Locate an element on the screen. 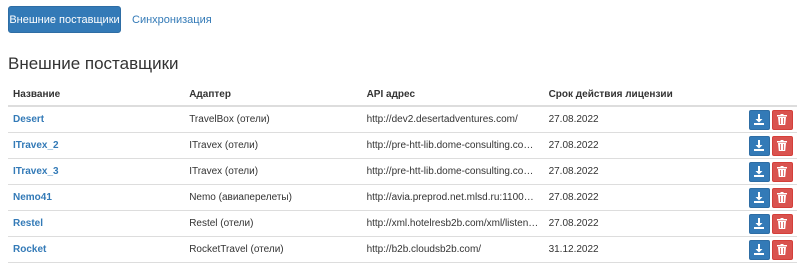 The image size is (800, 268). adapter-cell: TravelBox (отели) is located at coordinates (273, 119).